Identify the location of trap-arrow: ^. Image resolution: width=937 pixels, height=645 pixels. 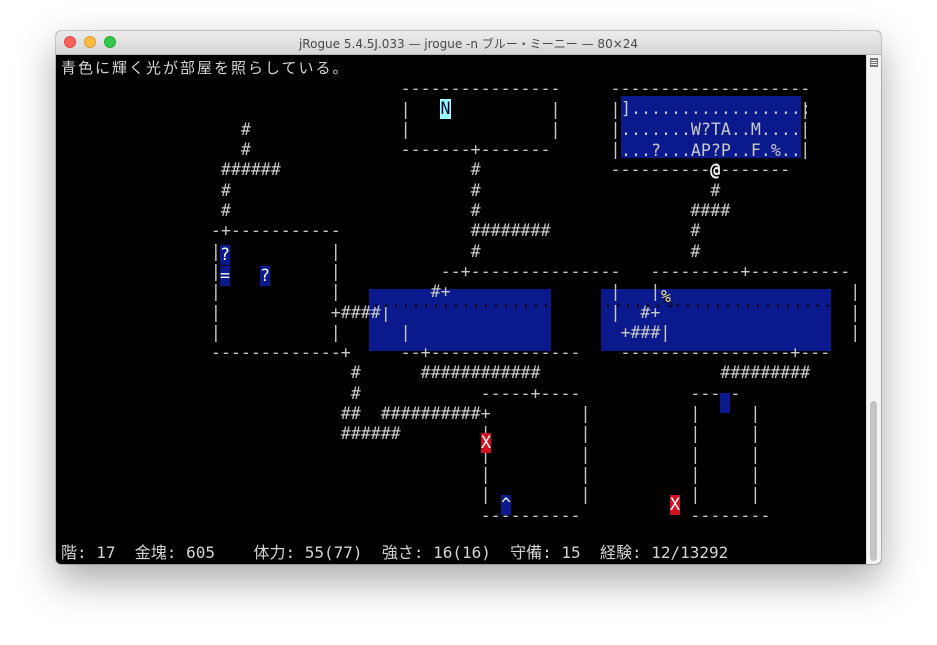
(506, 505).